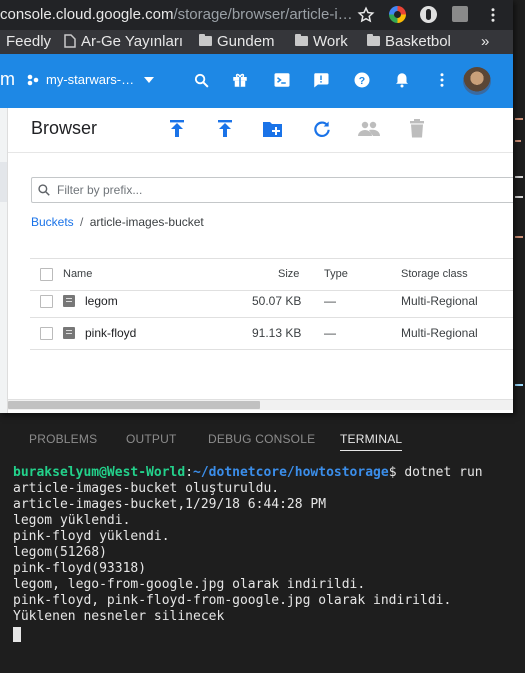 The width and height of the screenshot is (525, 673). What do you see at coordinates (134, 405) in the screenshot?
I see `scrollbar-thumb` at bounding box center [134, 405].